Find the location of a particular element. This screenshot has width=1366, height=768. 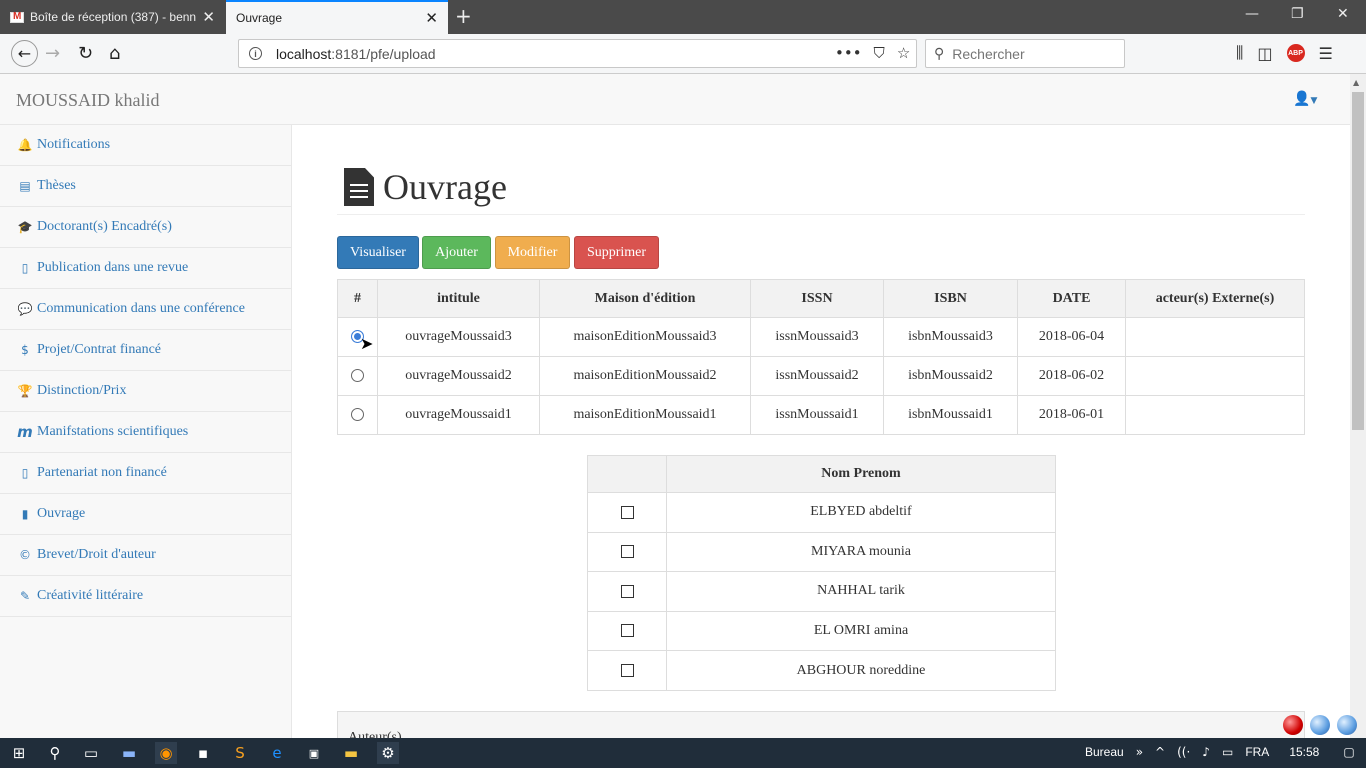

new-tab-button: + is located at coordinates (463, 16).